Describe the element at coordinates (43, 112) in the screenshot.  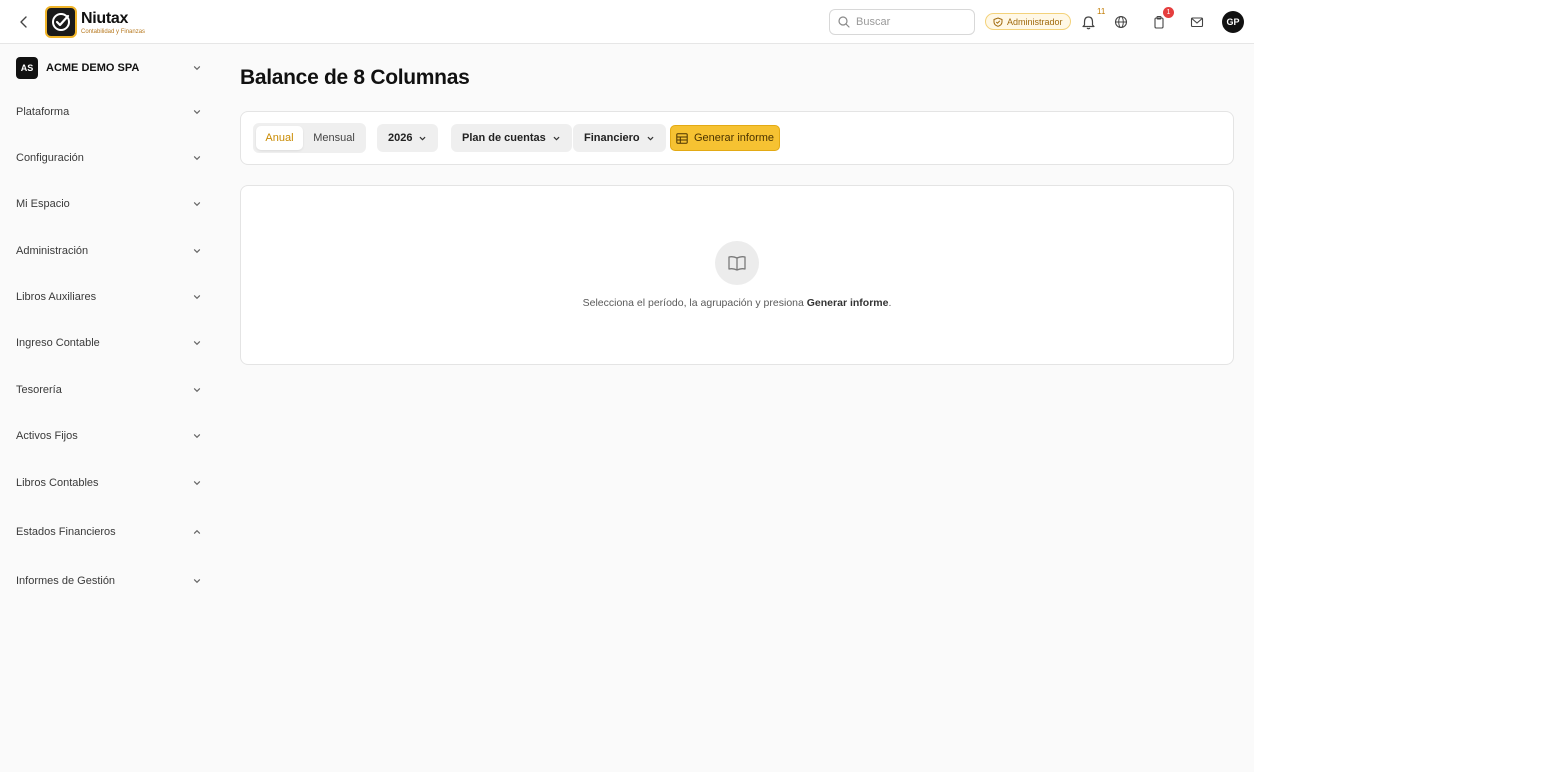
I see `sidebar-item-label: Plataforma` at that location.